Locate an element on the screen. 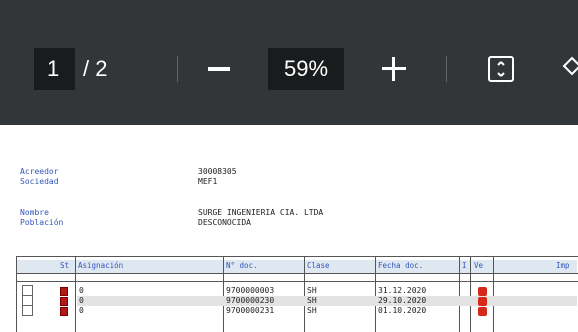  current-page: 1 is located at coordinates (53, 68).